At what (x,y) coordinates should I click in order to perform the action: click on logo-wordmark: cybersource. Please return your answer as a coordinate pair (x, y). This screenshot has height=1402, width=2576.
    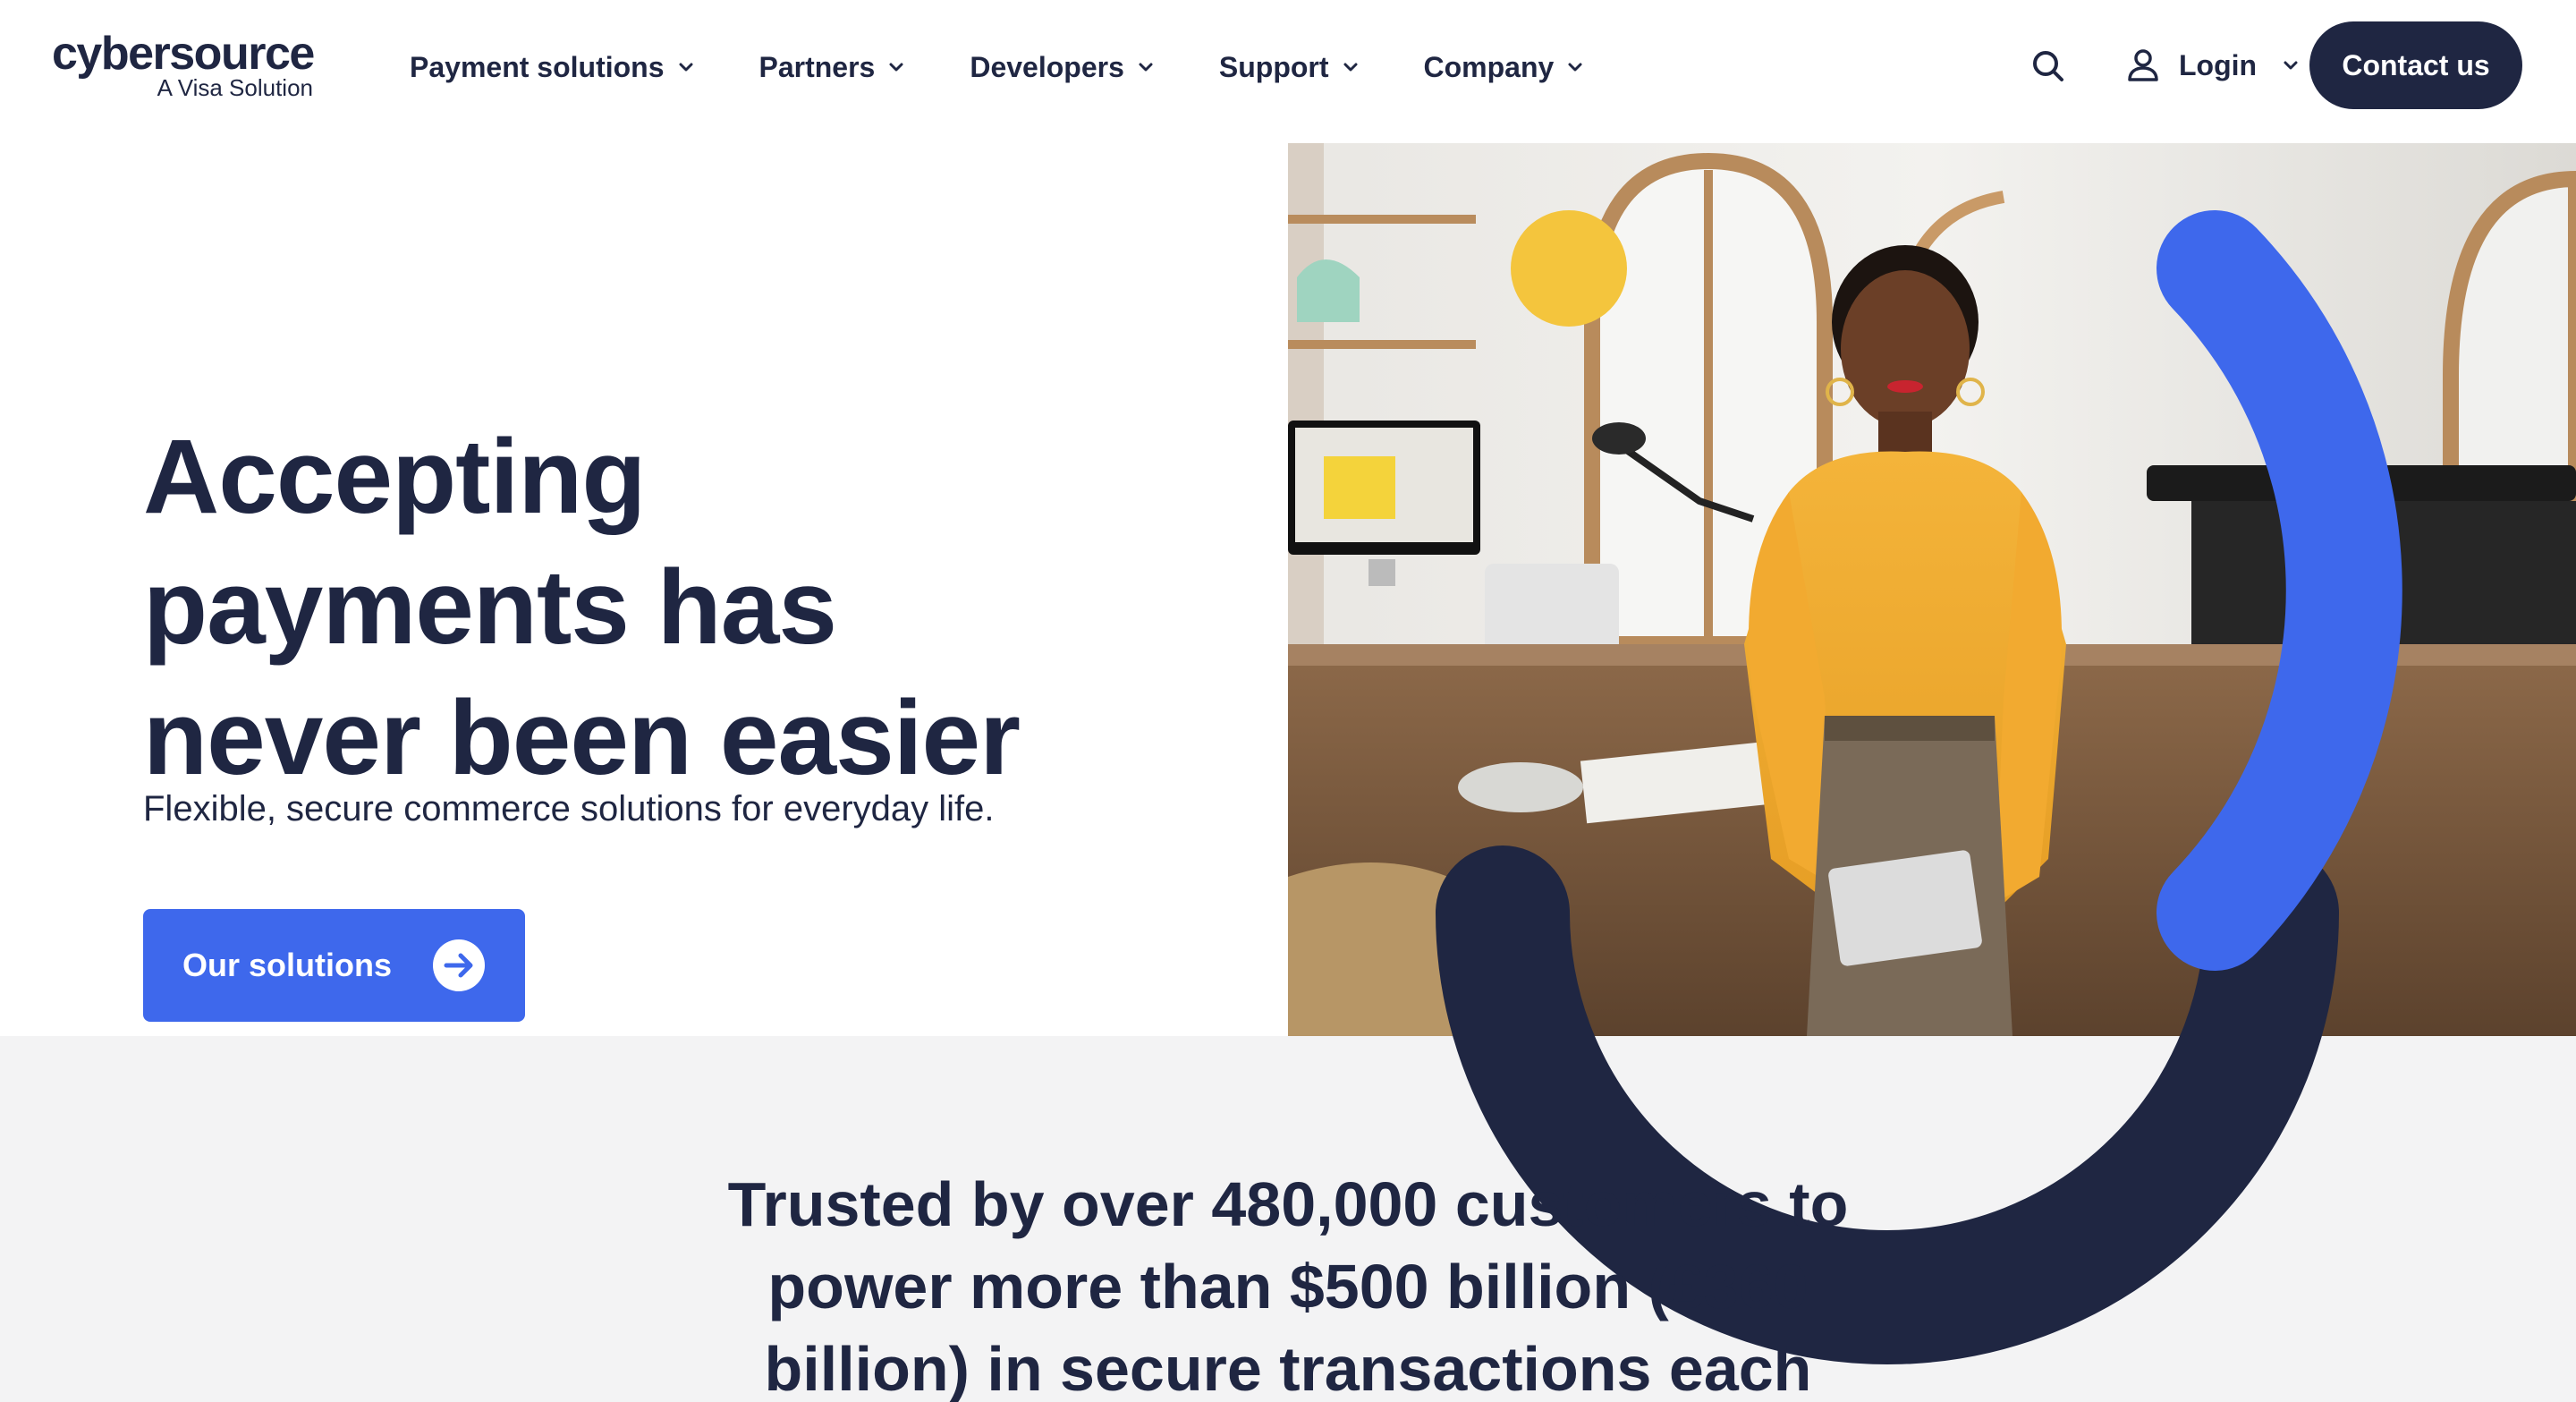
    Looking at the image, I should click on (183, 54).